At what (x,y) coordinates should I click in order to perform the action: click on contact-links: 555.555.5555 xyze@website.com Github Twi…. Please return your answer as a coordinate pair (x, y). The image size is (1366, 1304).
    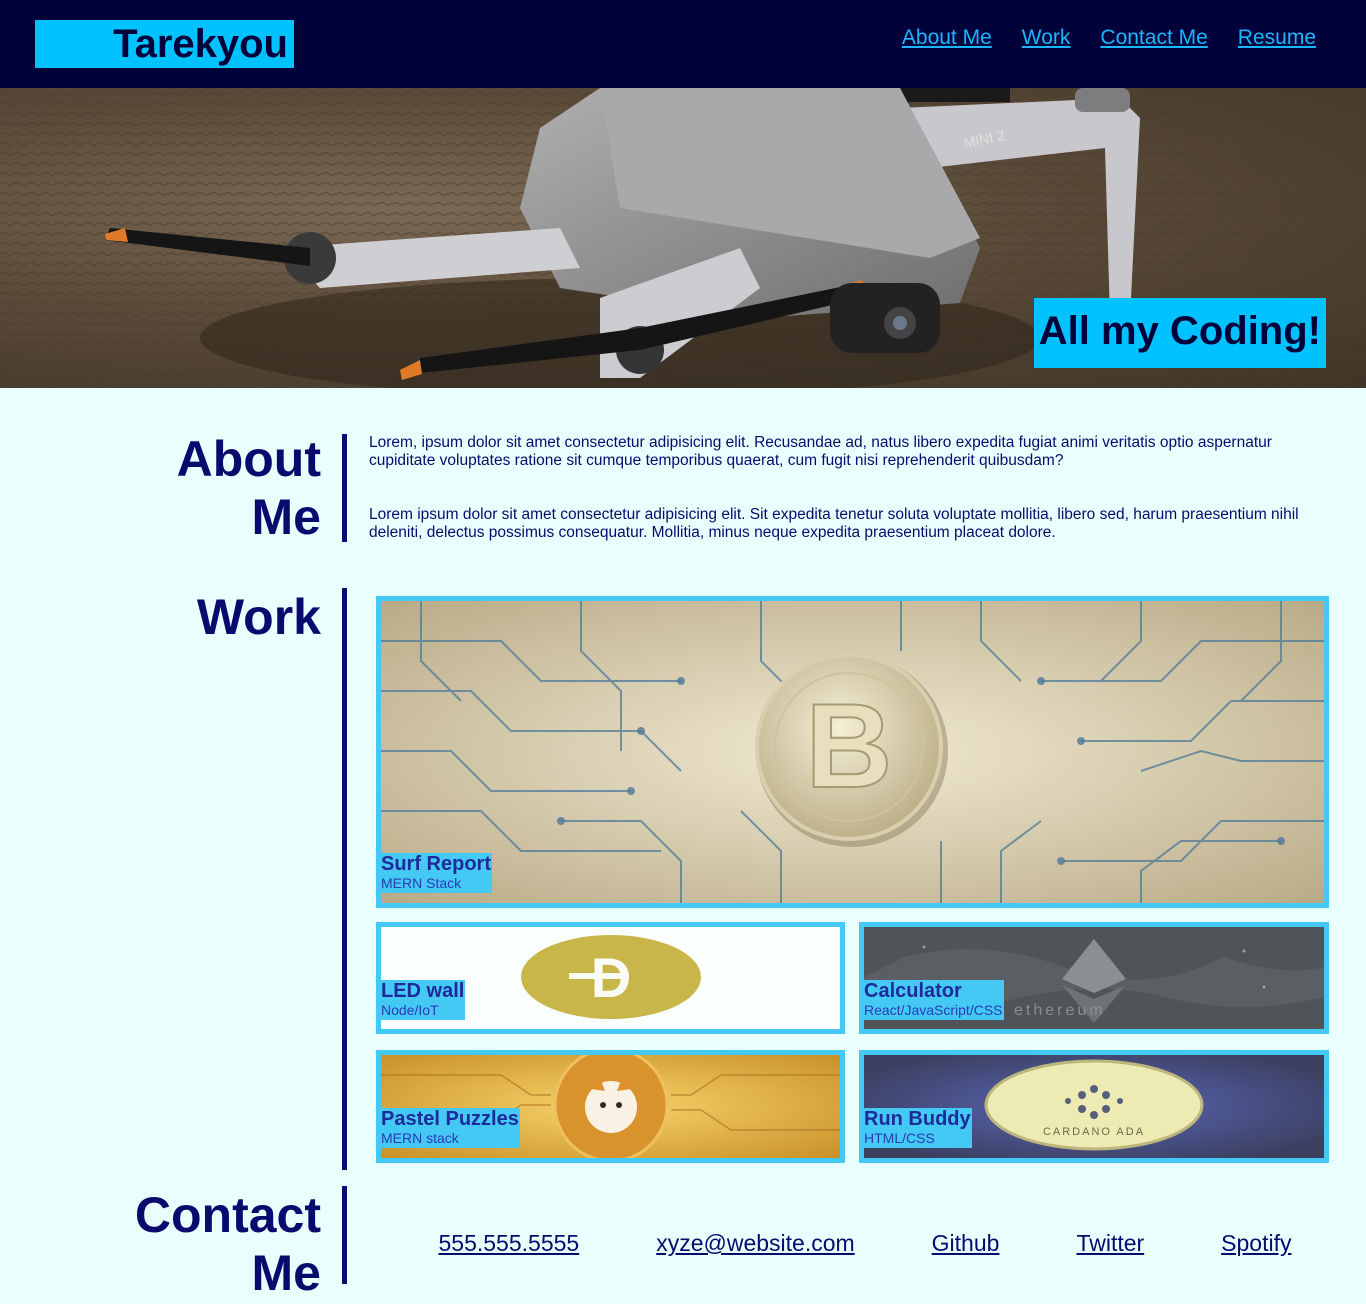
    Looking at the image, I should click on (865, 1243).